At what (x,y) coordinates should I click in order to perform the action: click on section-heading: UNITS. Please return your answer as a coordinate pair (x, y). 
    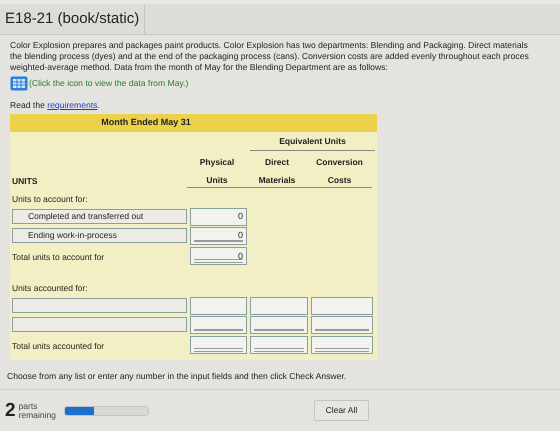
    Looking at the image, I should click on (25, 181).